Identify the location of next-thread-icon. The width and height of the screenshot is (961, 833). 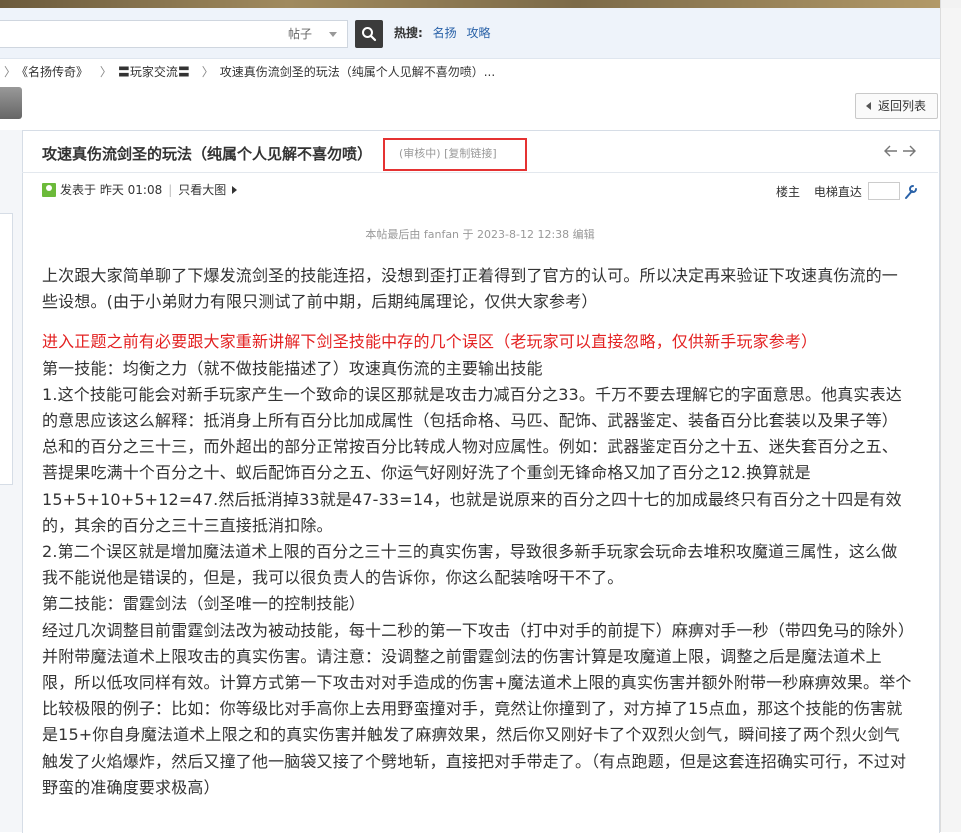
(909, 151).